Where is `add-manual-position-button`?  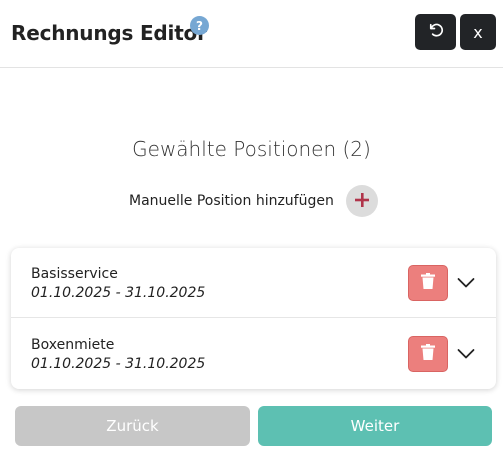
add-manual-position-button is located at coordinates (362, 201).